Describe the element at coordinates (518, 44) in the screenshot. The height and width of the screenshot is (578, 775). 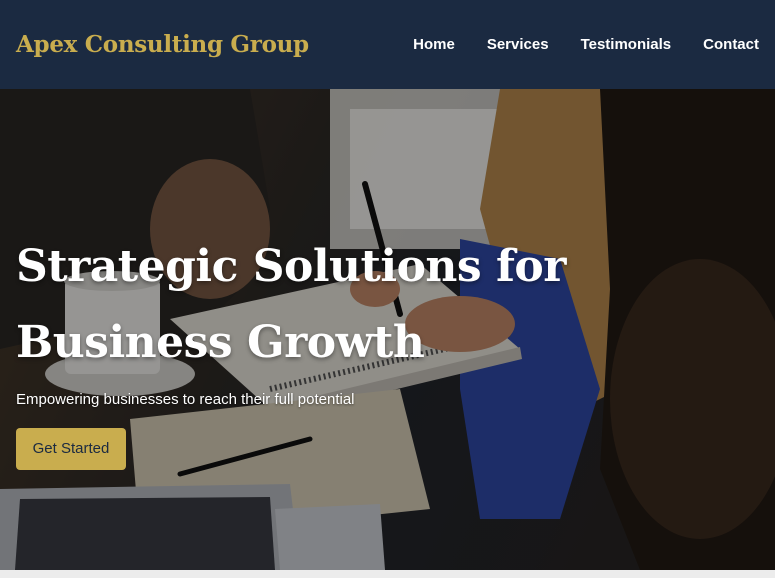
I see `nav-link-services: Services` at that location.